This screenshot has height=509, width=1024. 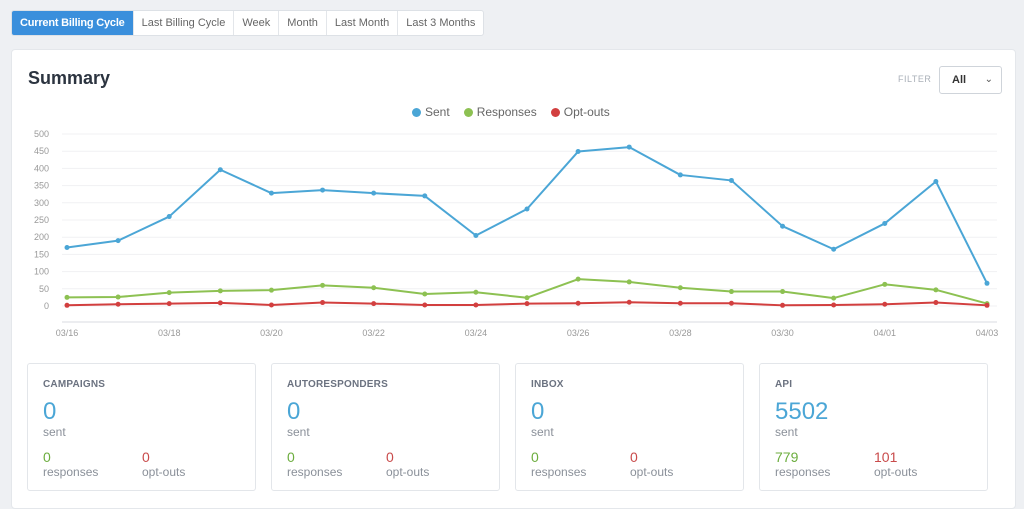 I want to click on y-tick-label: 300, so click(x=41, y=203).